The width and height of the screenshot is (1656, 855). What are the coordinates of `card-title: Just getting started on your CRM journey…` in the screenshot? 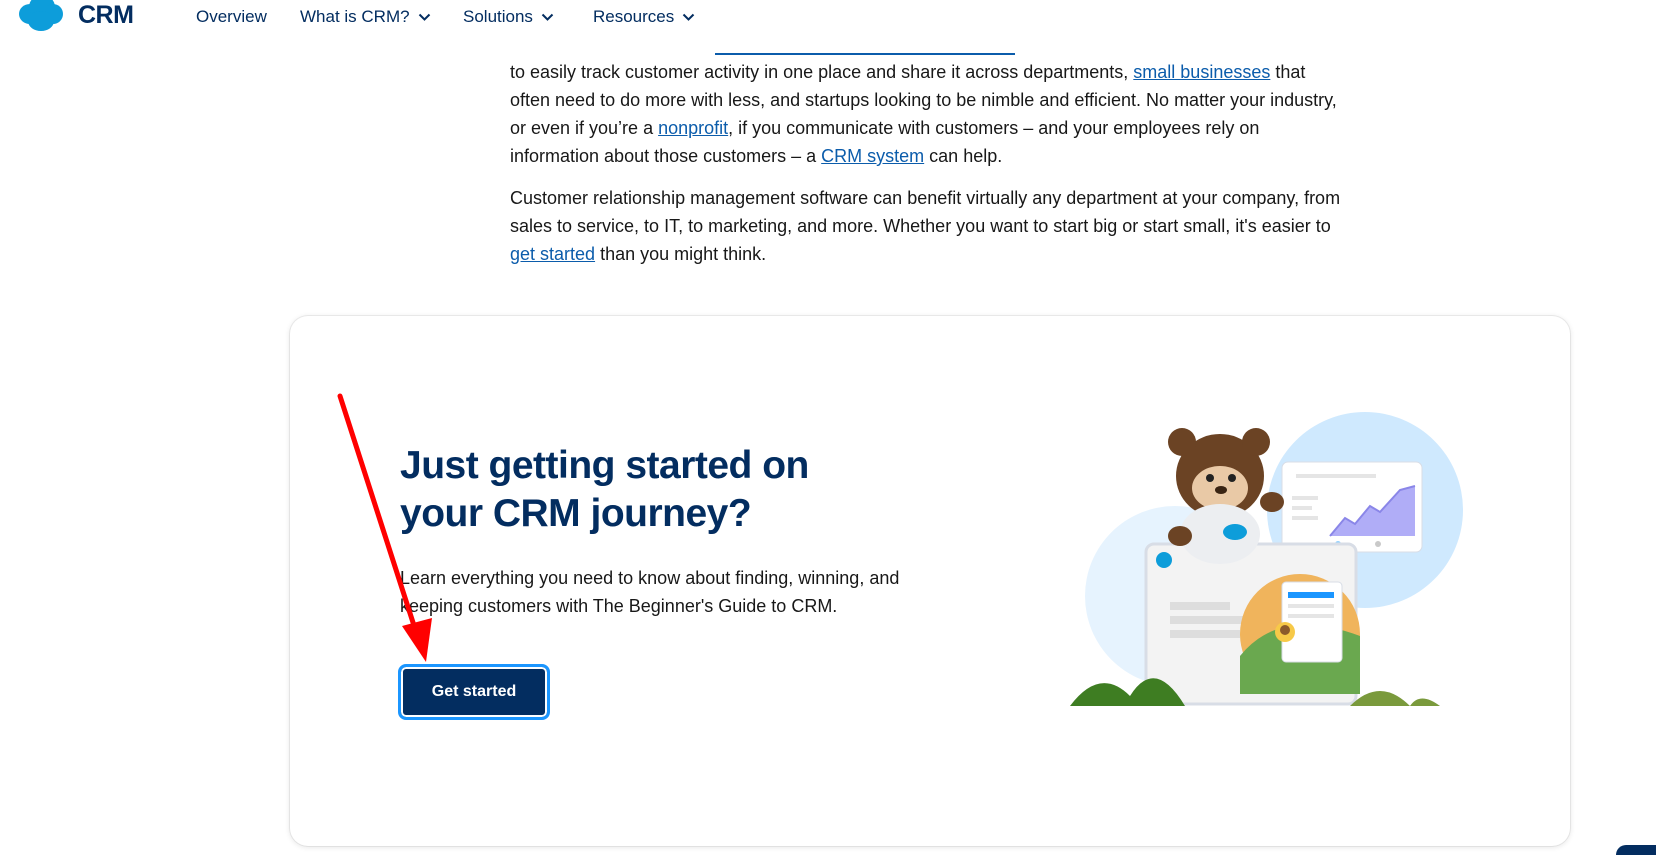 It's located at (604, 489).